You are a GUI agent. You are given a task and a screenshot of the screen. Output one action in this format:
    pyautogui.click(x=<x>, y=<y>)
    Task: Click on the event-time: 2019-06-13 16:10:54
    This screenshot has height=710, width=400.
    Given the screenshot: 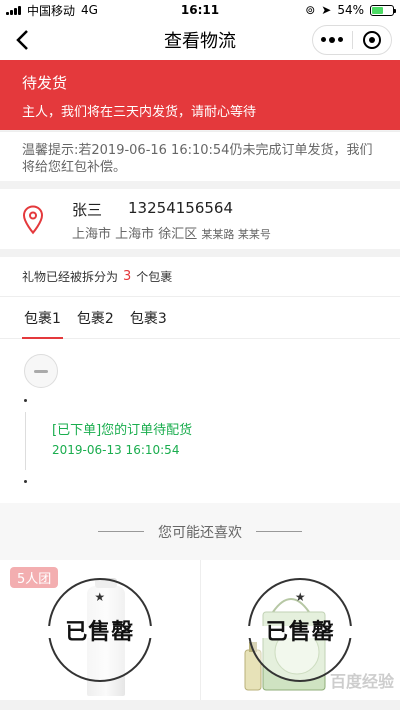 What is the action you would take?
    pyautogui.click(x=116, y=450)
    